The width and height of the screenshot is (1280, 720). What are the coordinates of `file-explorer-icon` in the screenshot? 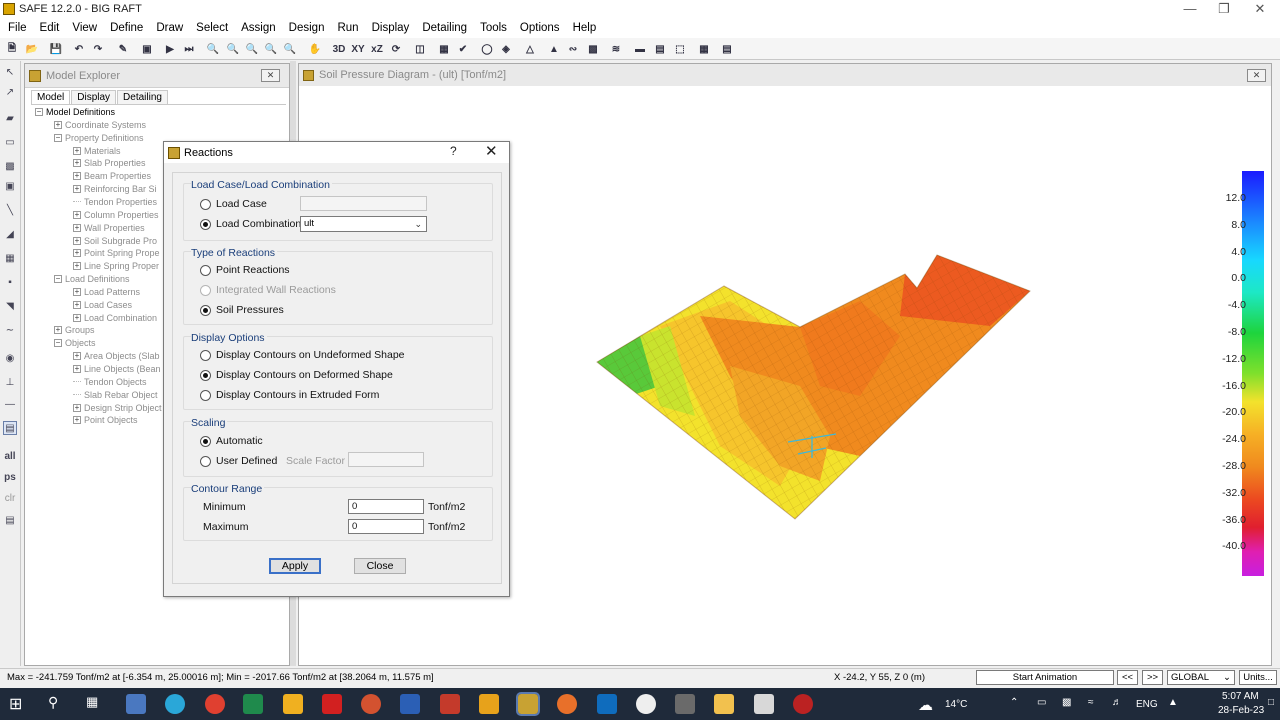 It's located at (724, 704).